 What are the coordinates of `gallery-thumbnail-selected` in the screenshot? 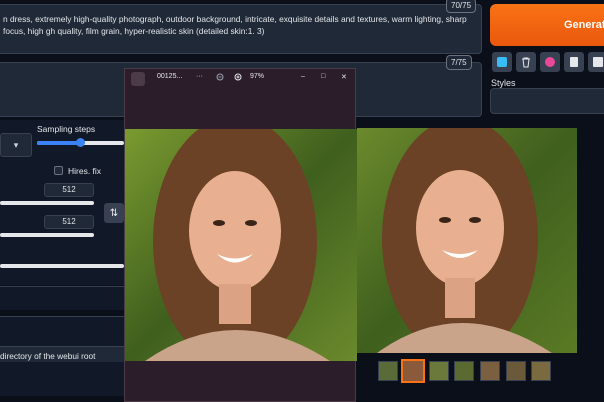 It's located at (413, 371).